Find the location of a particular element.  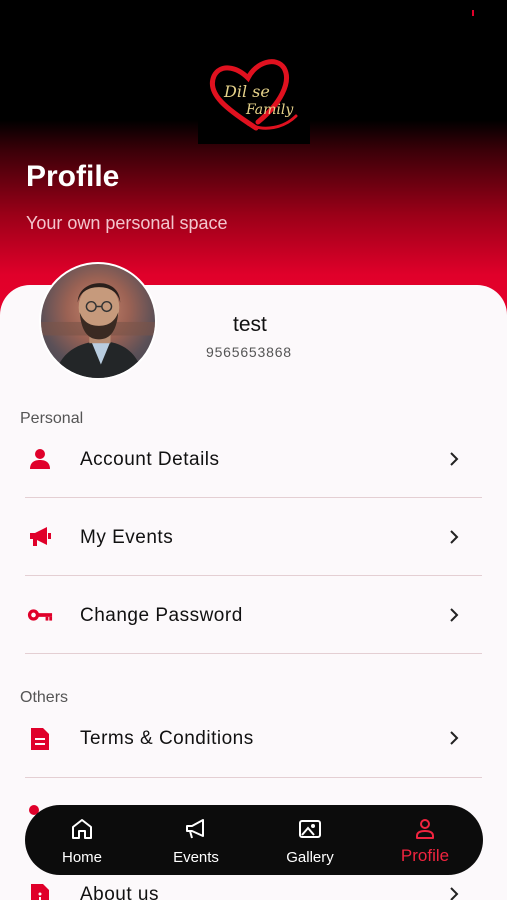

nav-tab-gallery: Gallery is located at coordinates (310, 840).